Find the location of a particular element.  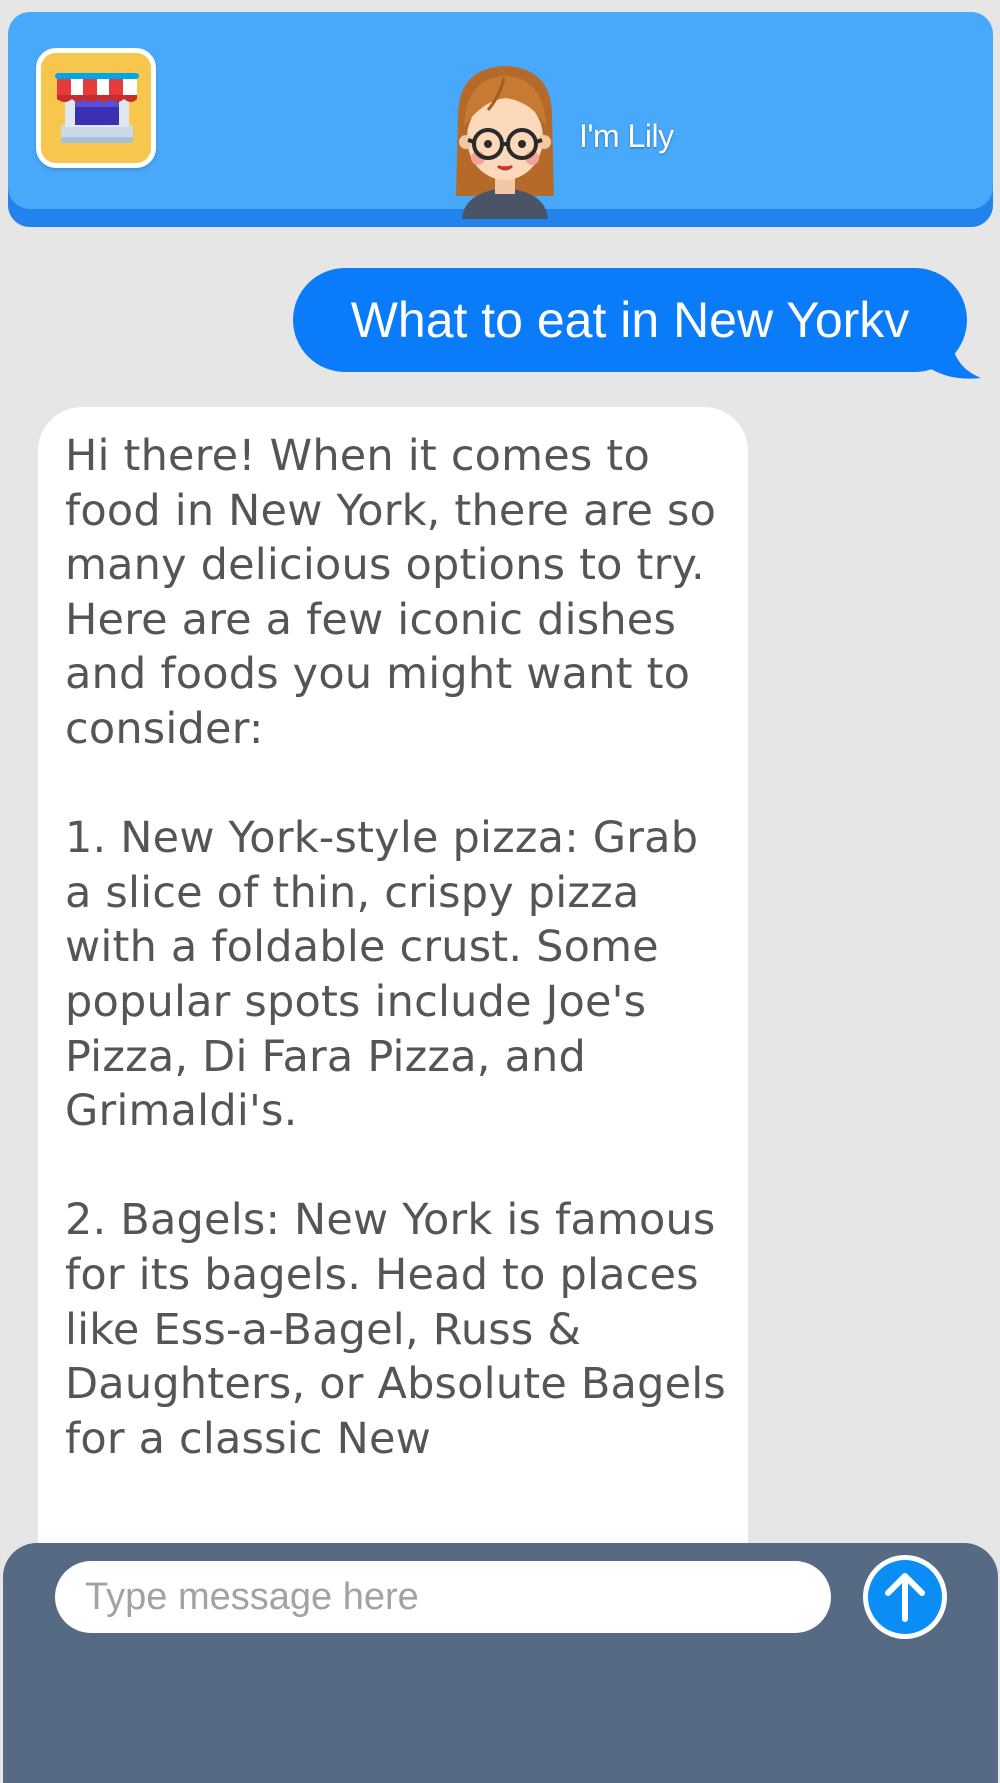

store-icon is located at coordinates (97, 108).